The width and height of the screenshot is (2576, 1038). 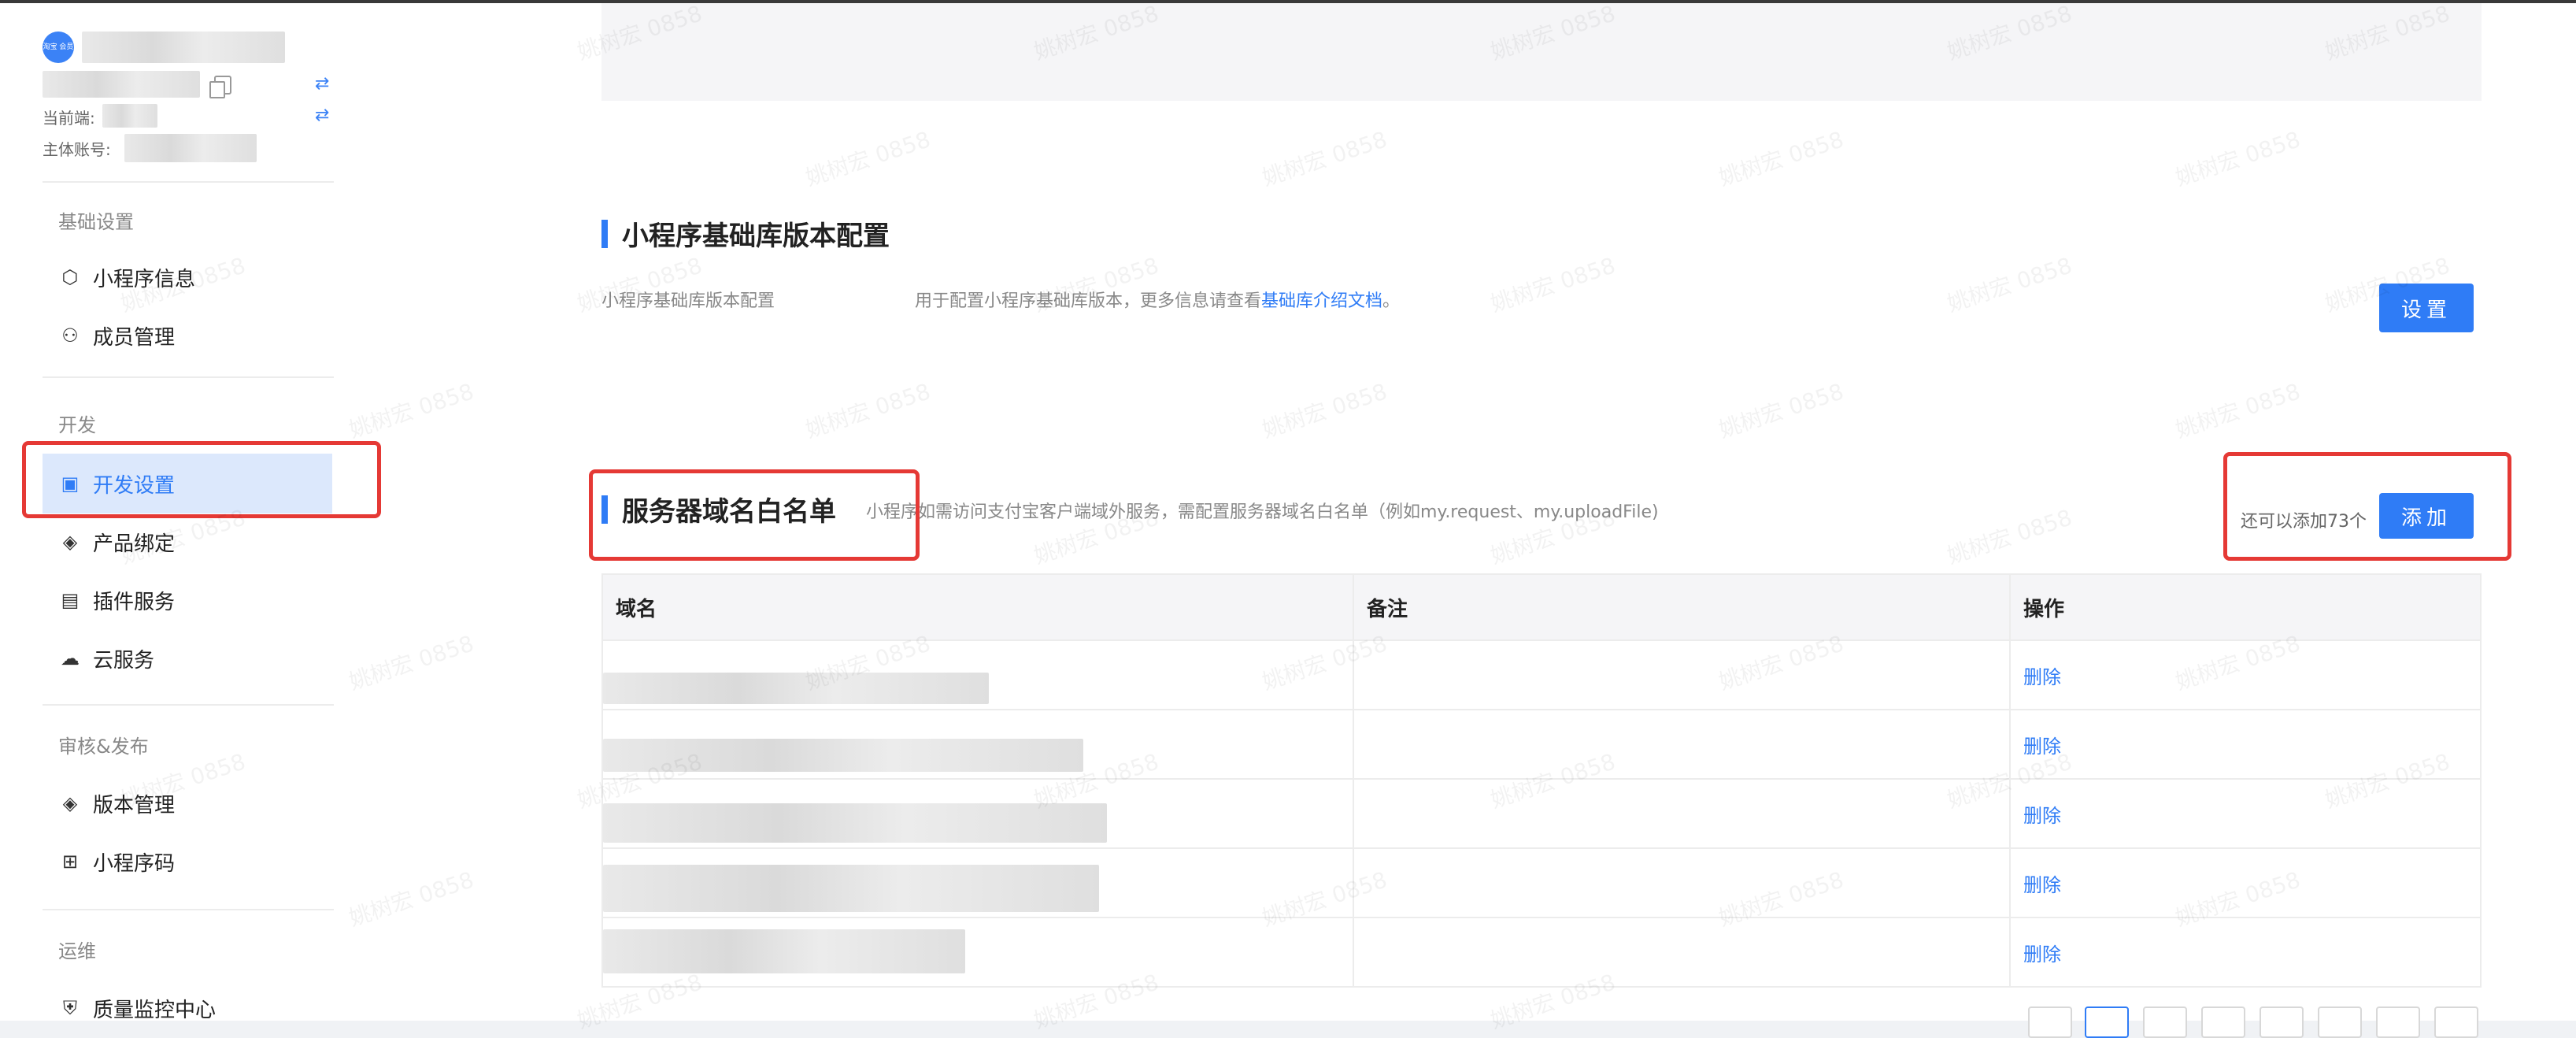 I want to click on grid-icon: ⊞, so click(x=70, y=862).